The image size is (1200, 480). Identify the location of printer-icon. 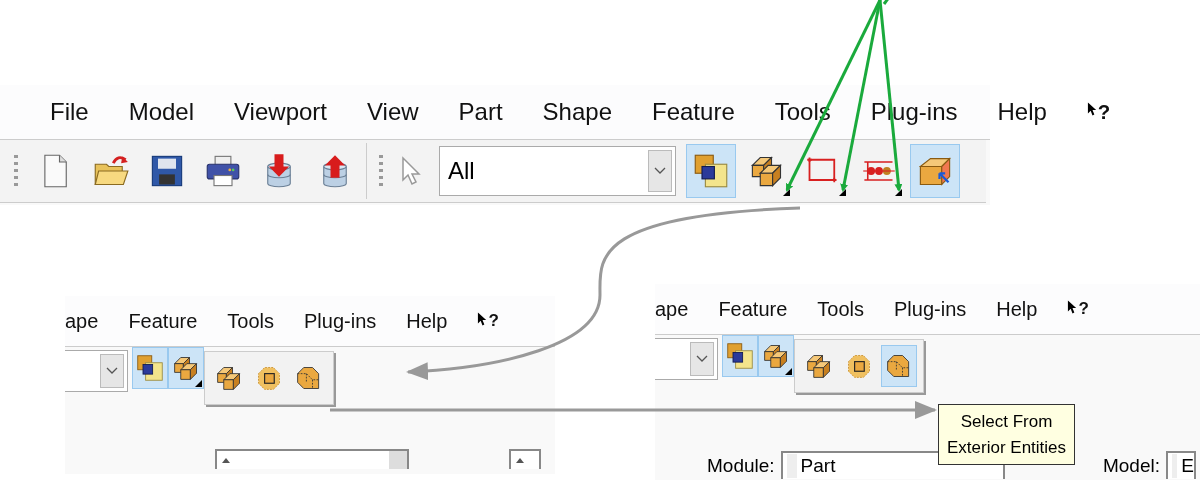
(223, 171).